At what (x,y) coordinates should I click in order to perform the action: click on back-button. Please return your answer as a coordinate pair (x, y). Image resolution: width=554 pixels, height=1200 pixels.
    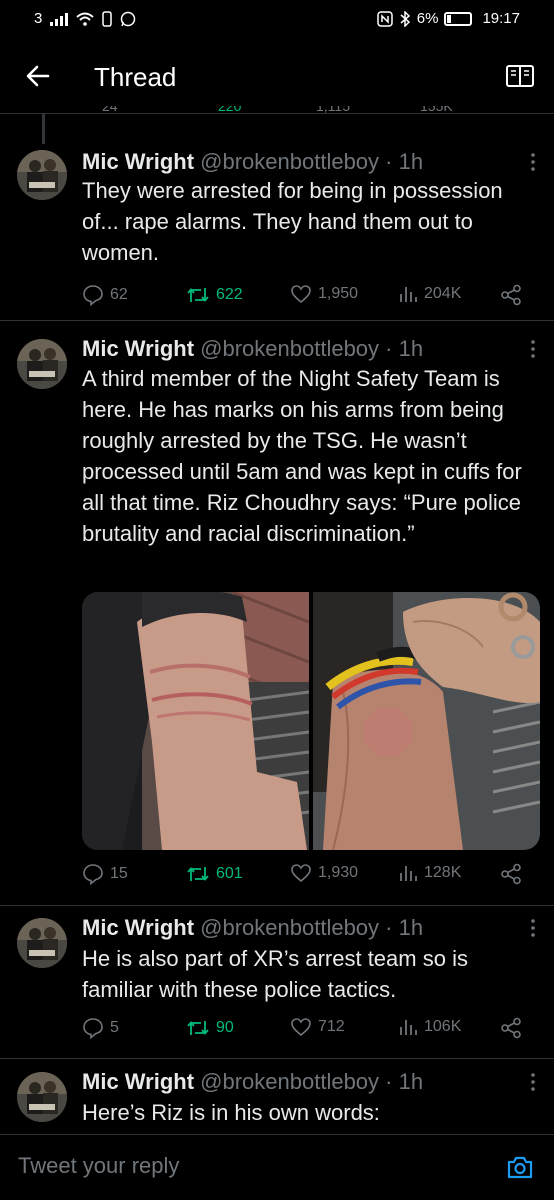
    Looking at the image, I should click on (38, 76).